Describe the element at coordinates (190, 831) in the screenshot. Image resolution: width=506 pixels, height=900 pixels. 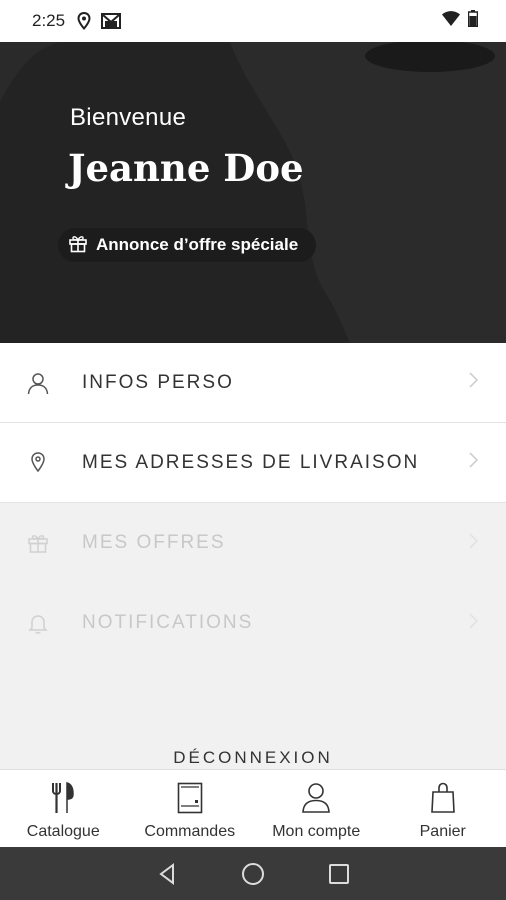
I see `nav-label: Commandes` at that location.